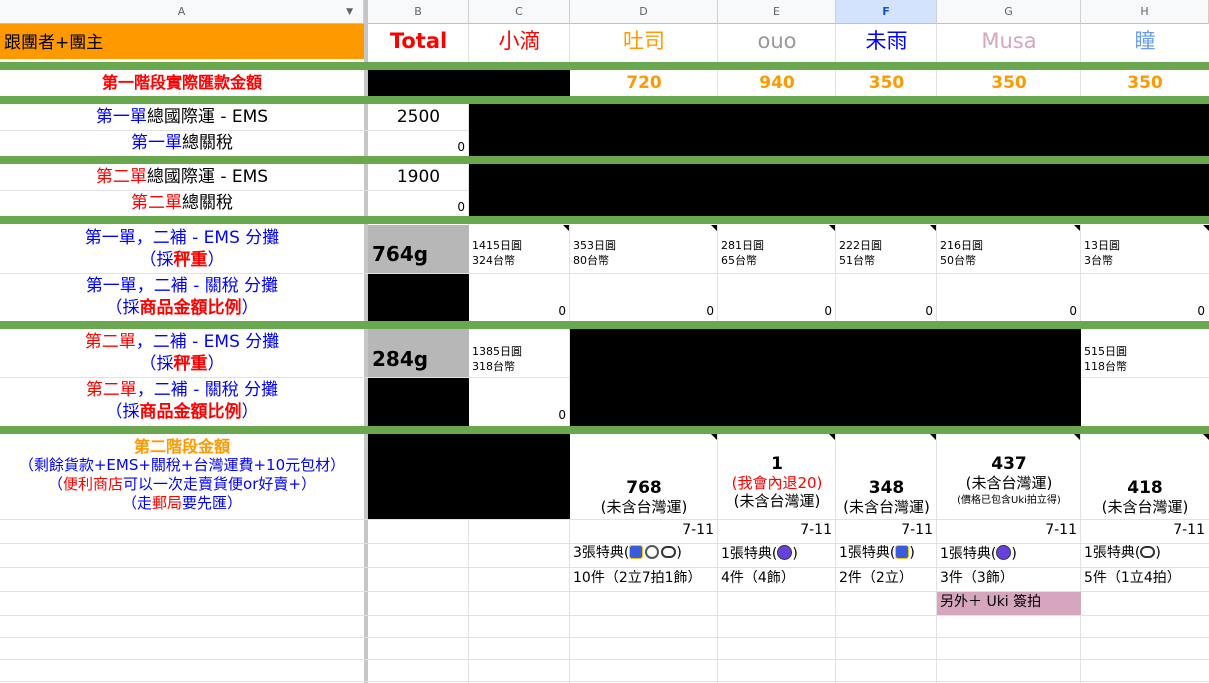 Image resolution: width=1209 pixels, height=683 pixels. Describe the element at coordinates (182, 143) in the screenshot. I see `cell-a-o1-tax: 第一單 總關稅` at that location.